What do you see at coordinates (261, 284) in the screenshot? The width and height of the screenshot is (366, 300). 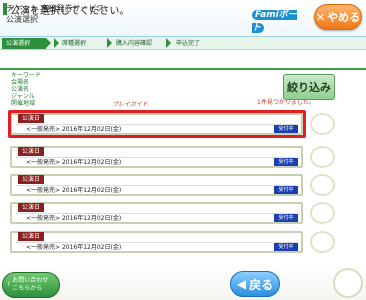 I see `back-label: 戻る` at bounding box center [261, 284].